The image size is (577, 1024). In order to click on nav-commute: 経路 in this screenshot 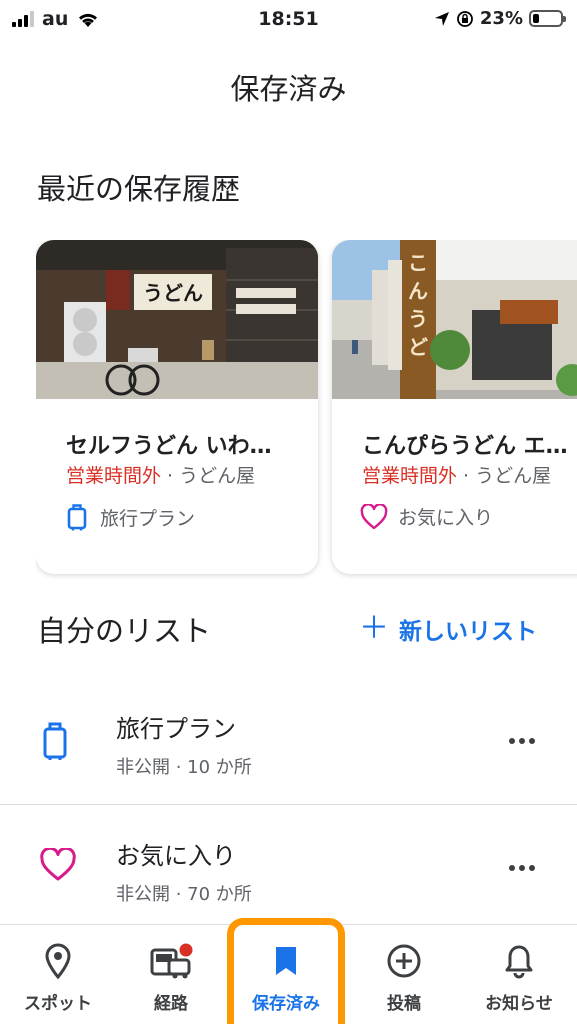, I will do `click(171, 977)`.